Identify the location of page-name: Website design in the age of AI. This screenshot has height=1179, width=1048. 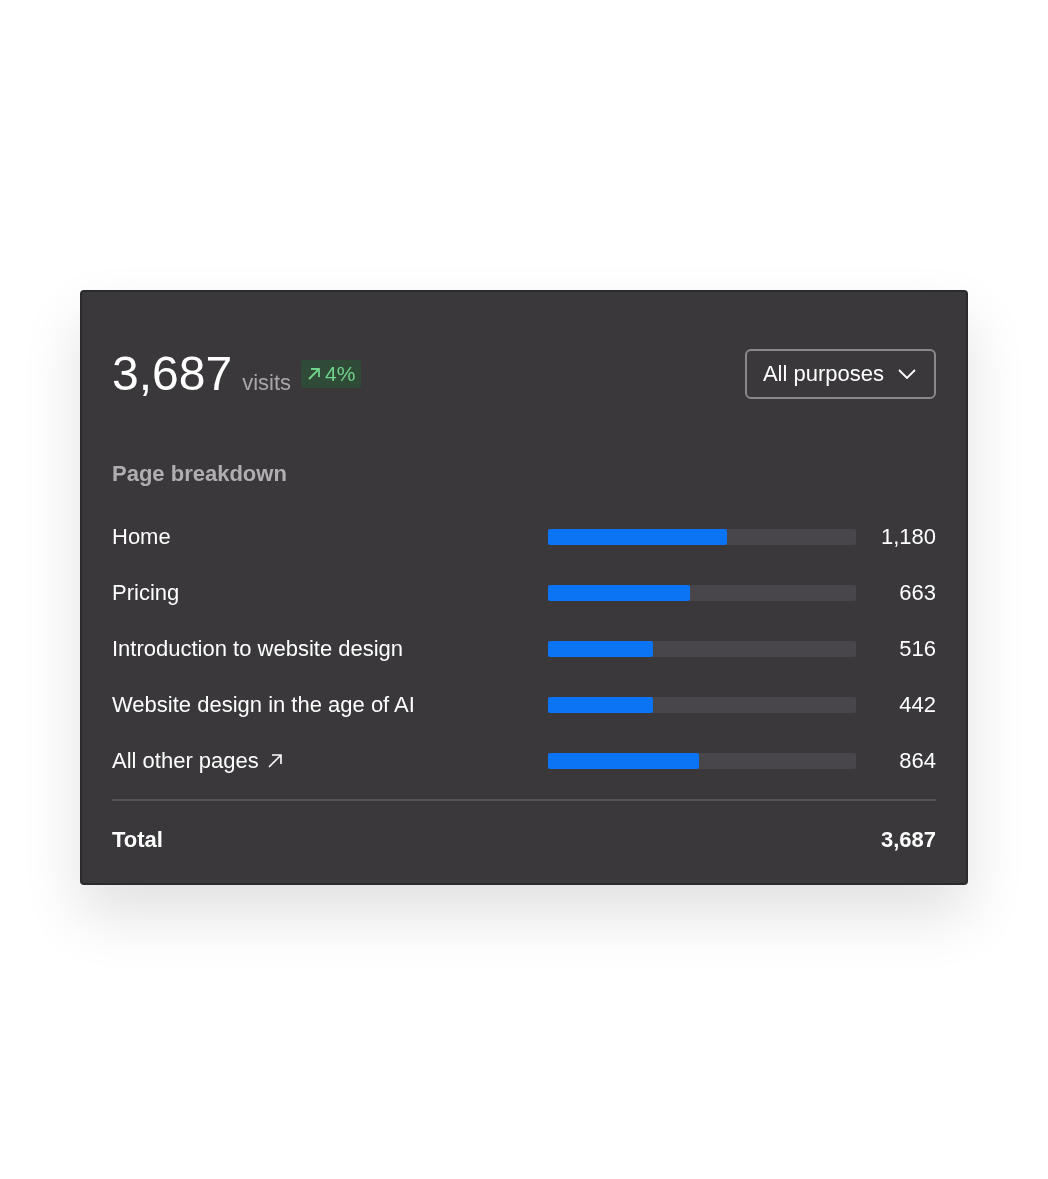
(263, 705).